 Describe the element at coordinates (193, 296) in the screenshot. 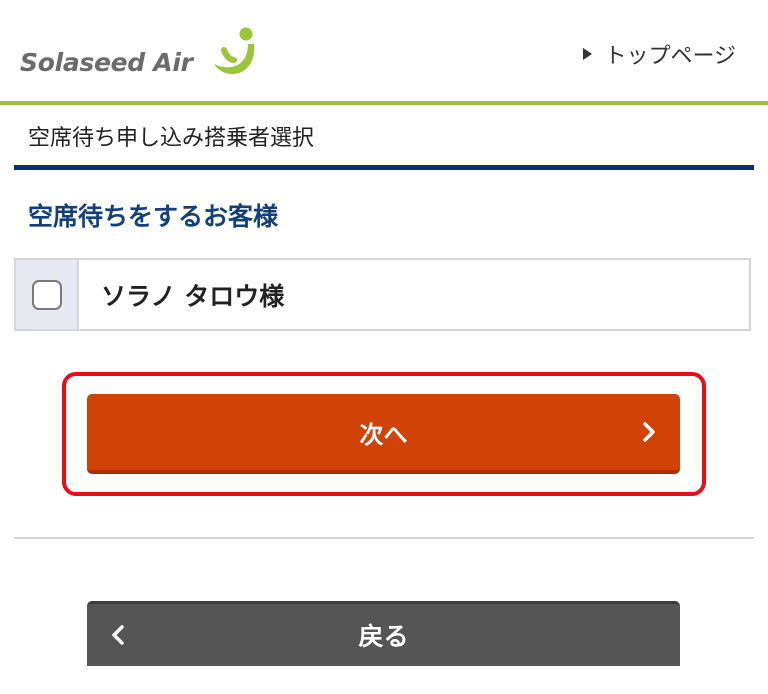

I see `passenger-name: ソラノ タロウ様` at that location.